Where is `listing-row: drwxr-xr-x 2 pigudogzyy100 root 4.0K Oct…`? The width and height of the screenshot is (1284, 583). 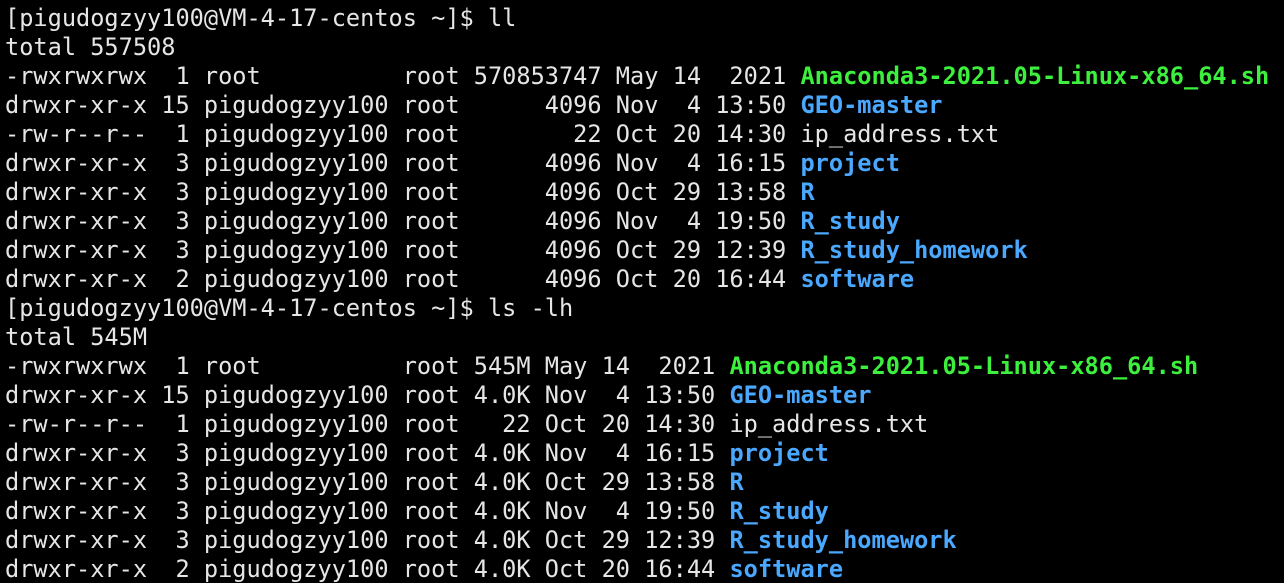 listing-row: drwxr-xr-x 2 pigudogzyy100 root 4.0K Oct… is located at coordinates (644, 569).